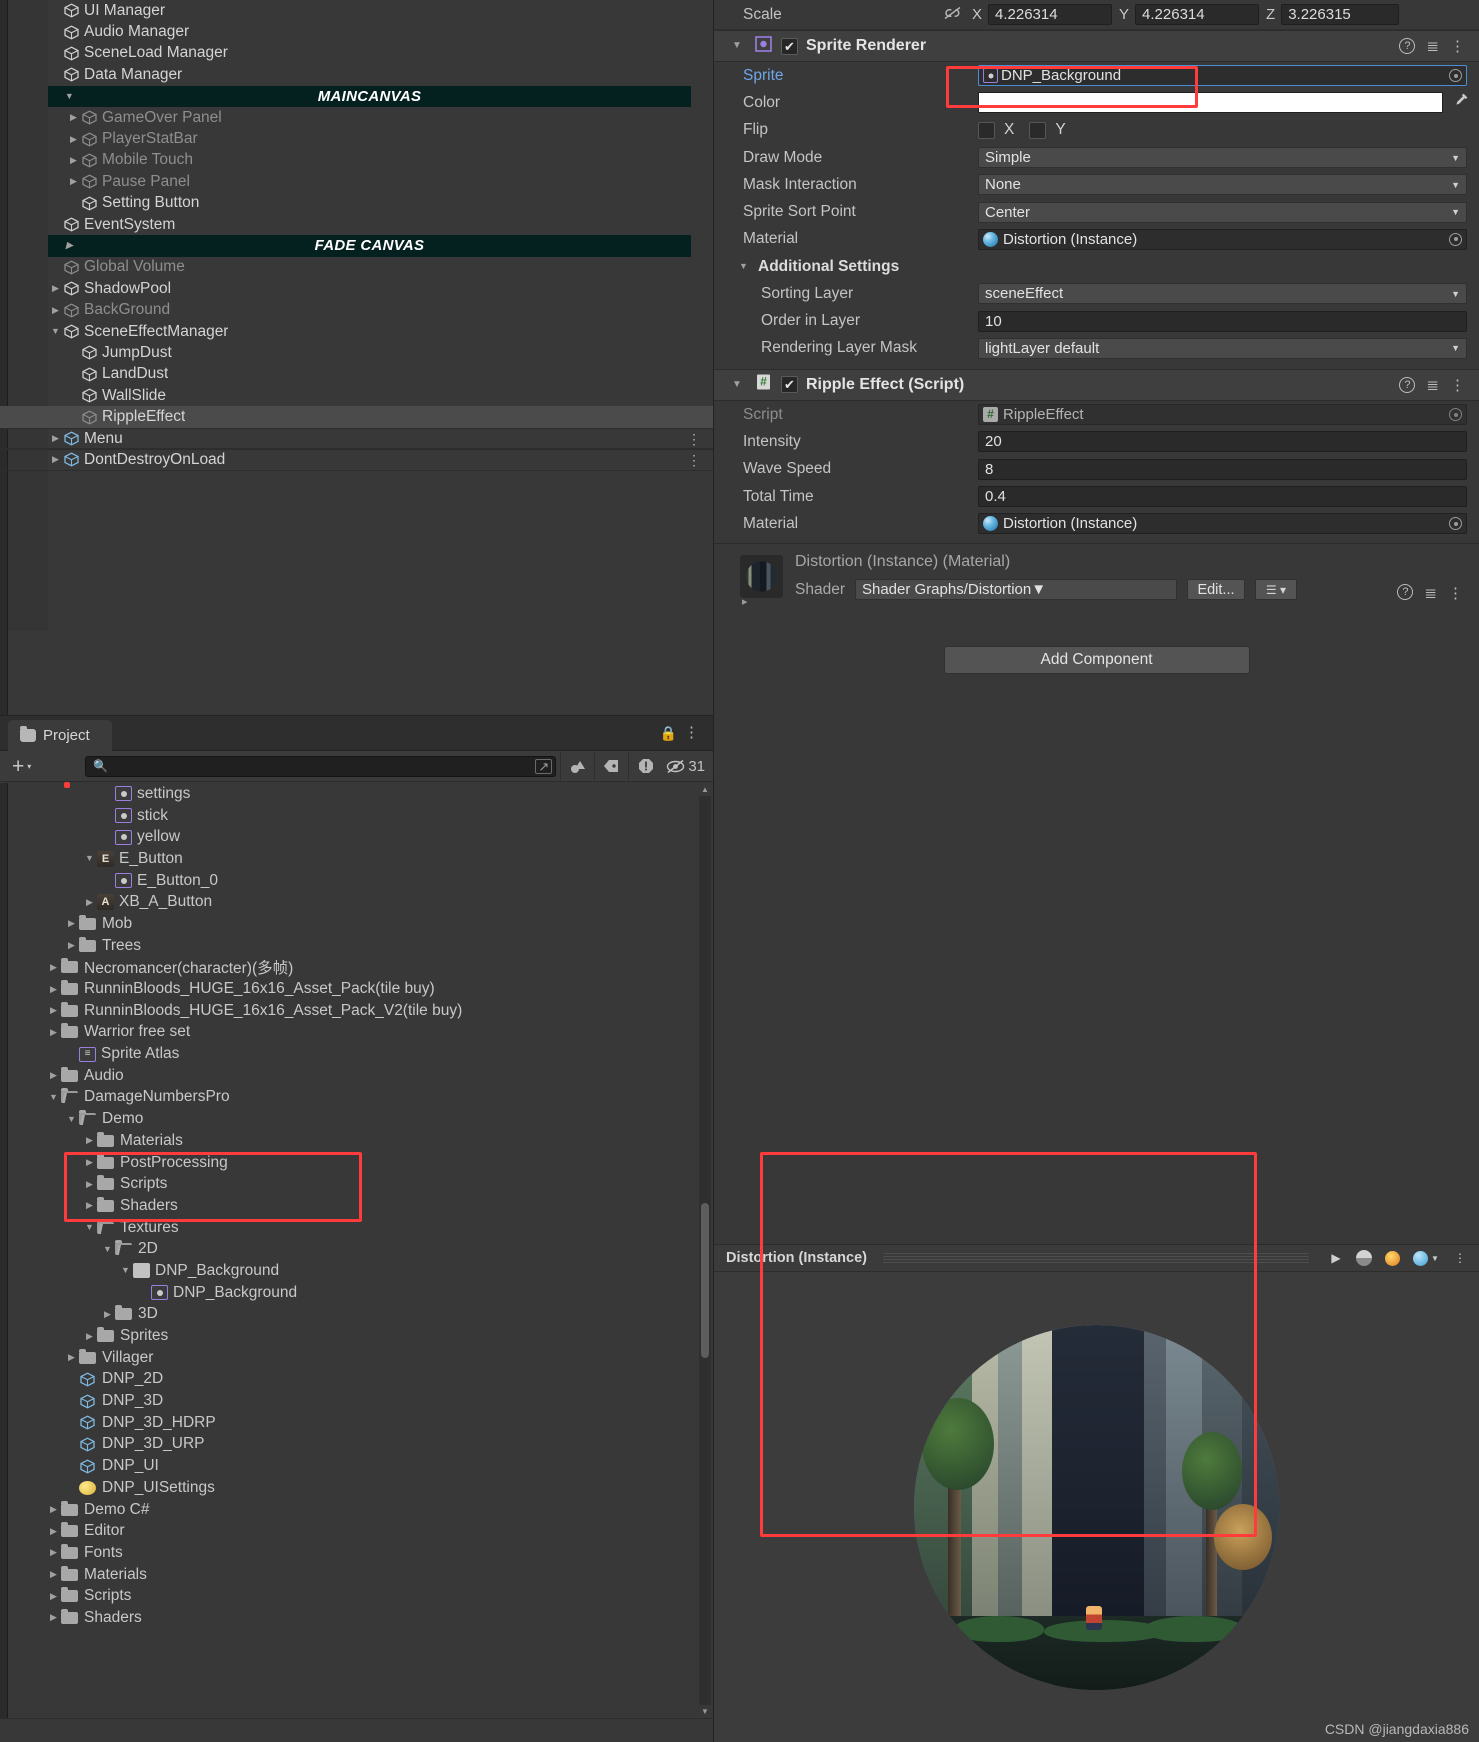  What do you see at coordinates (349, 1249) in the screenshot?
I see `project-item-2d: ▼ 2D` at bounding box center [349, 1249].